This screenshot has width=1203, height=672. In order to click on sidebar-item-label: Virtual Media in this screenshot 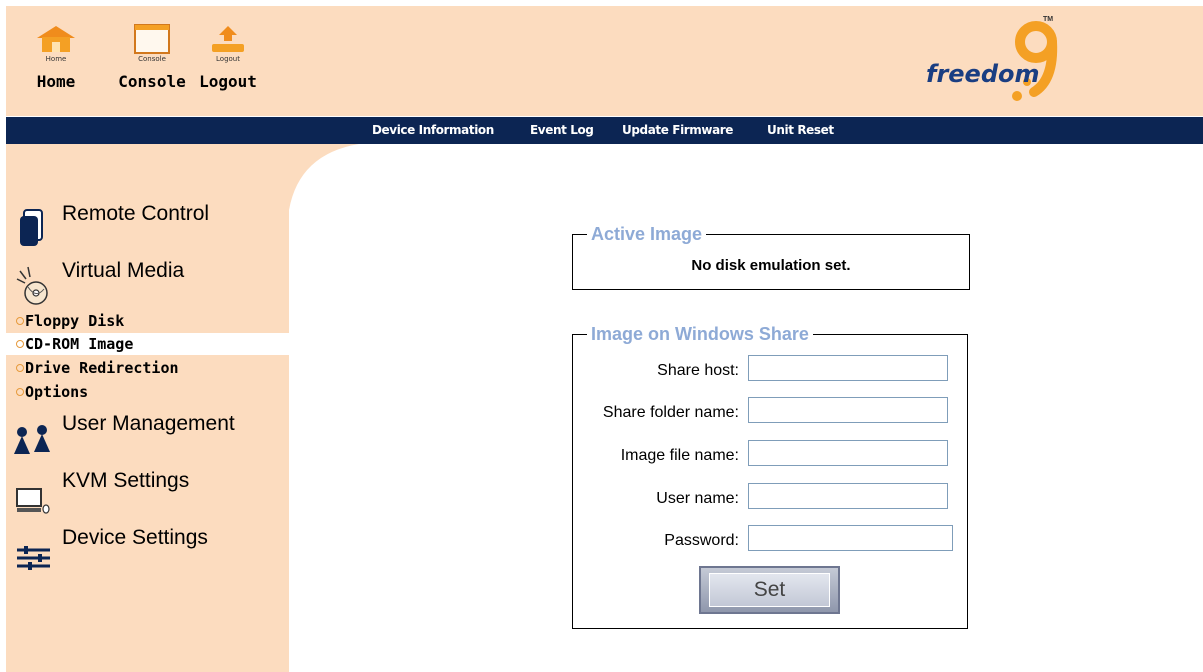, I will do `click(123, 270)`.